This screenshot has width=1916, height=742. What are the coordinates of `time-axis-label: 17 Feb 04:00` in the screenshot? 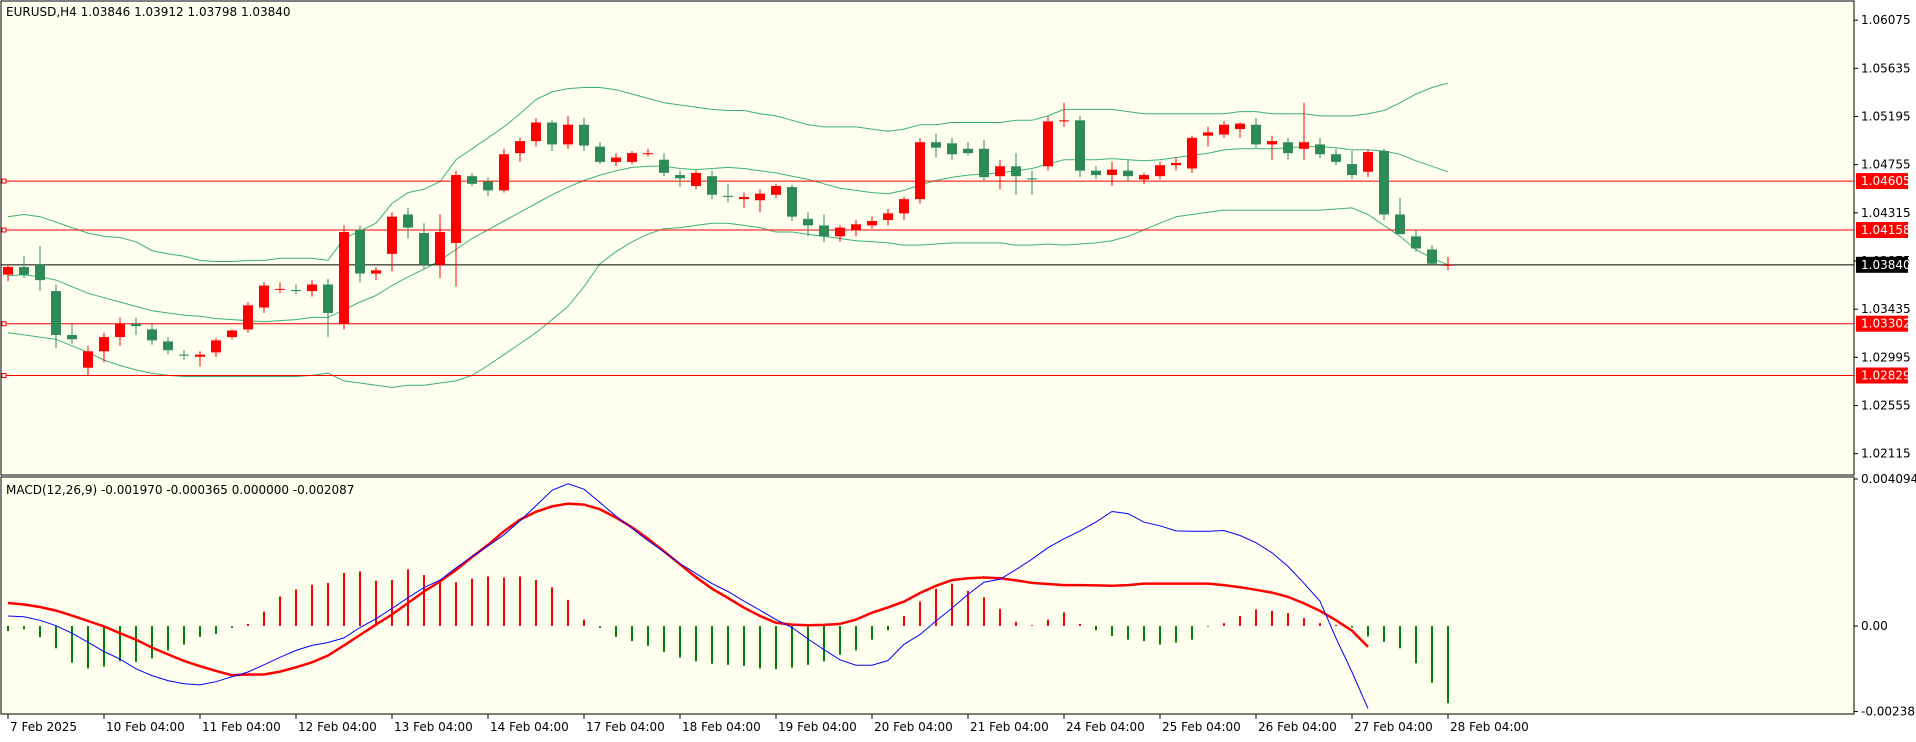 It's located at (625, 727).